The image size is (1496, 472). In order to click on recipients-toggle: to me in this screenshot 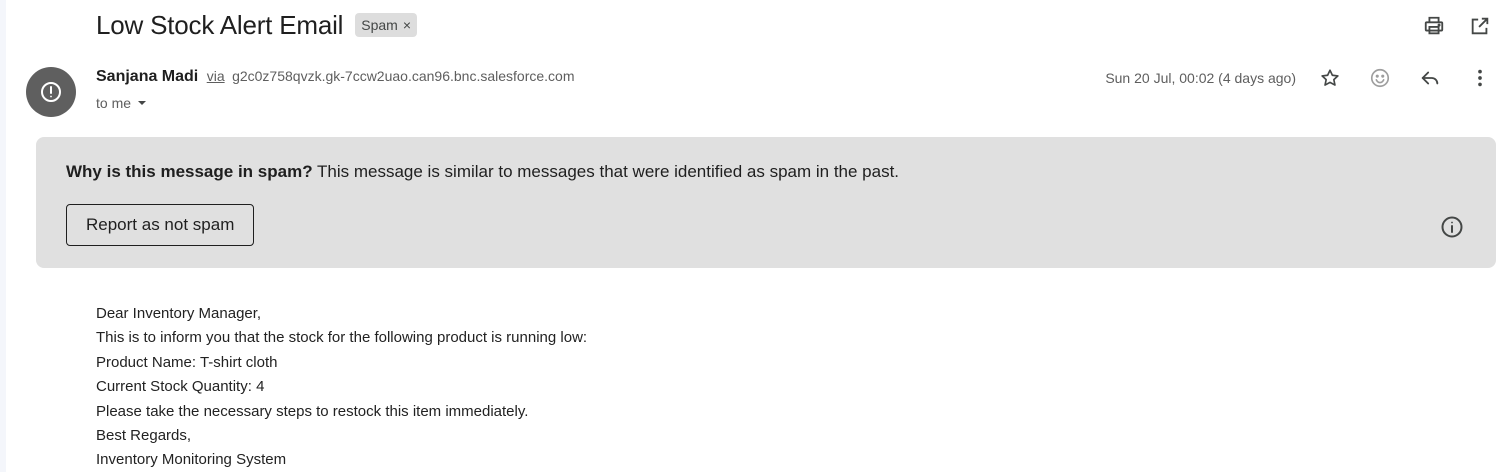, I will do `click(121, 103)`.